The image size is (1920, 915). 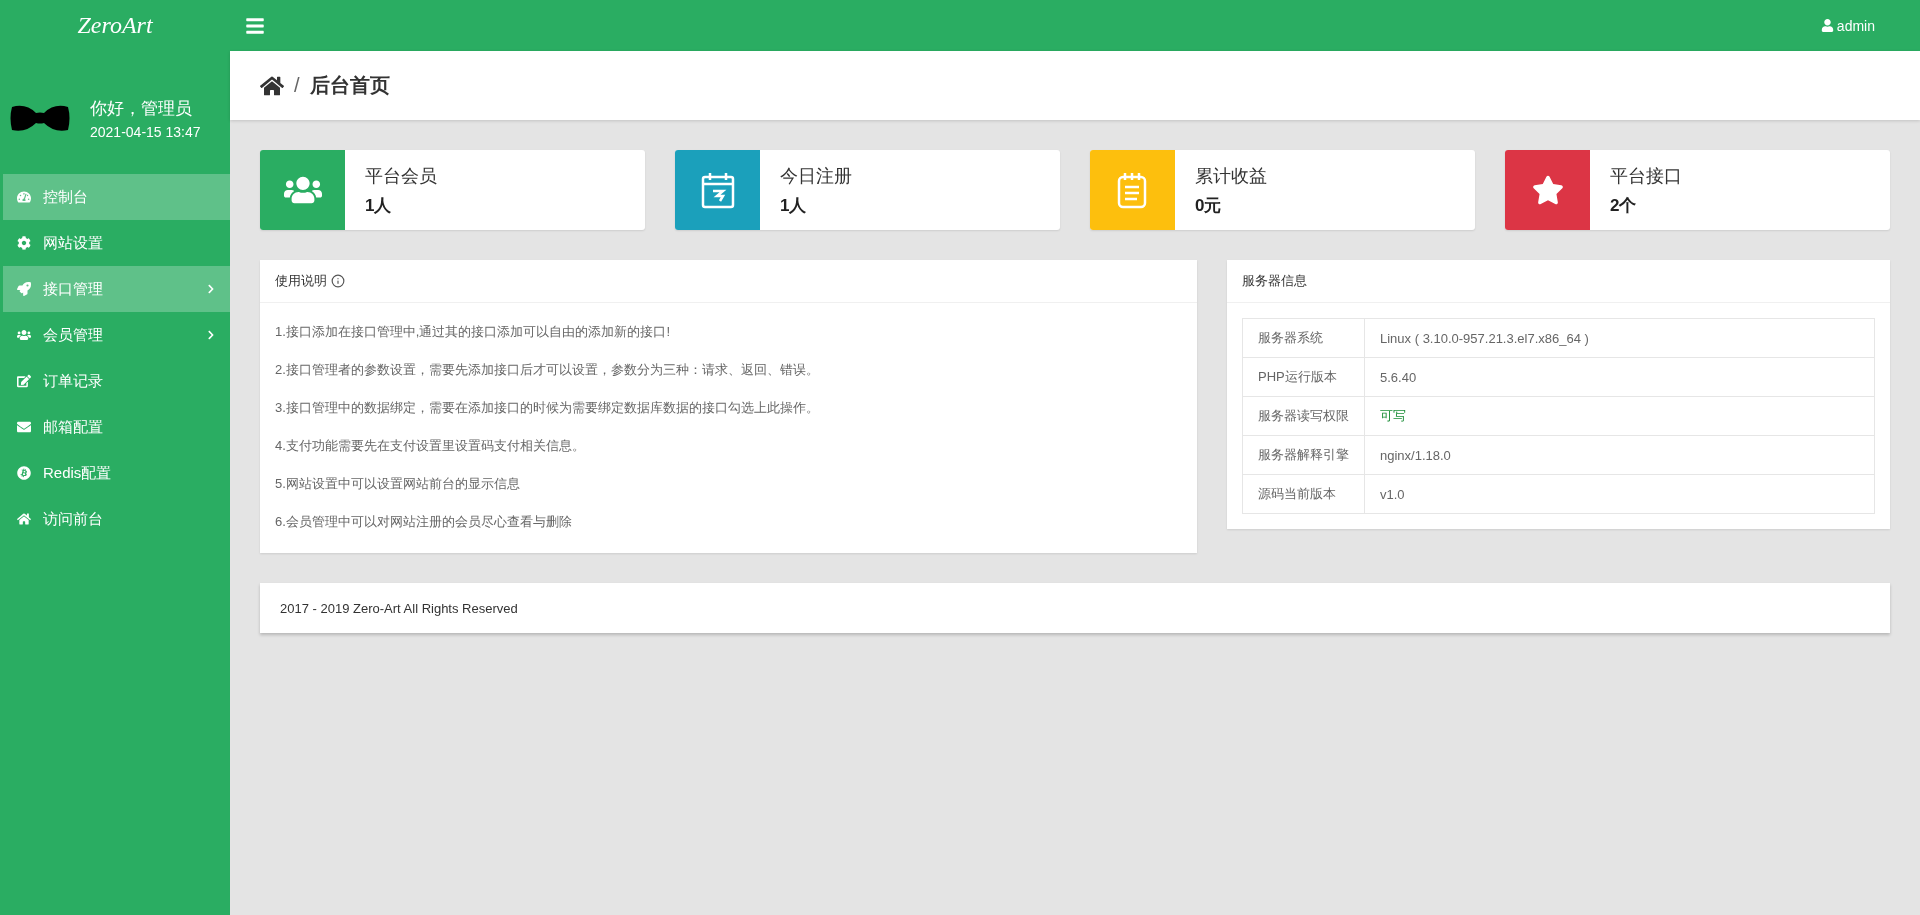 I want to click on panel-title: 服务器信息, so click(x=1274, y=281).